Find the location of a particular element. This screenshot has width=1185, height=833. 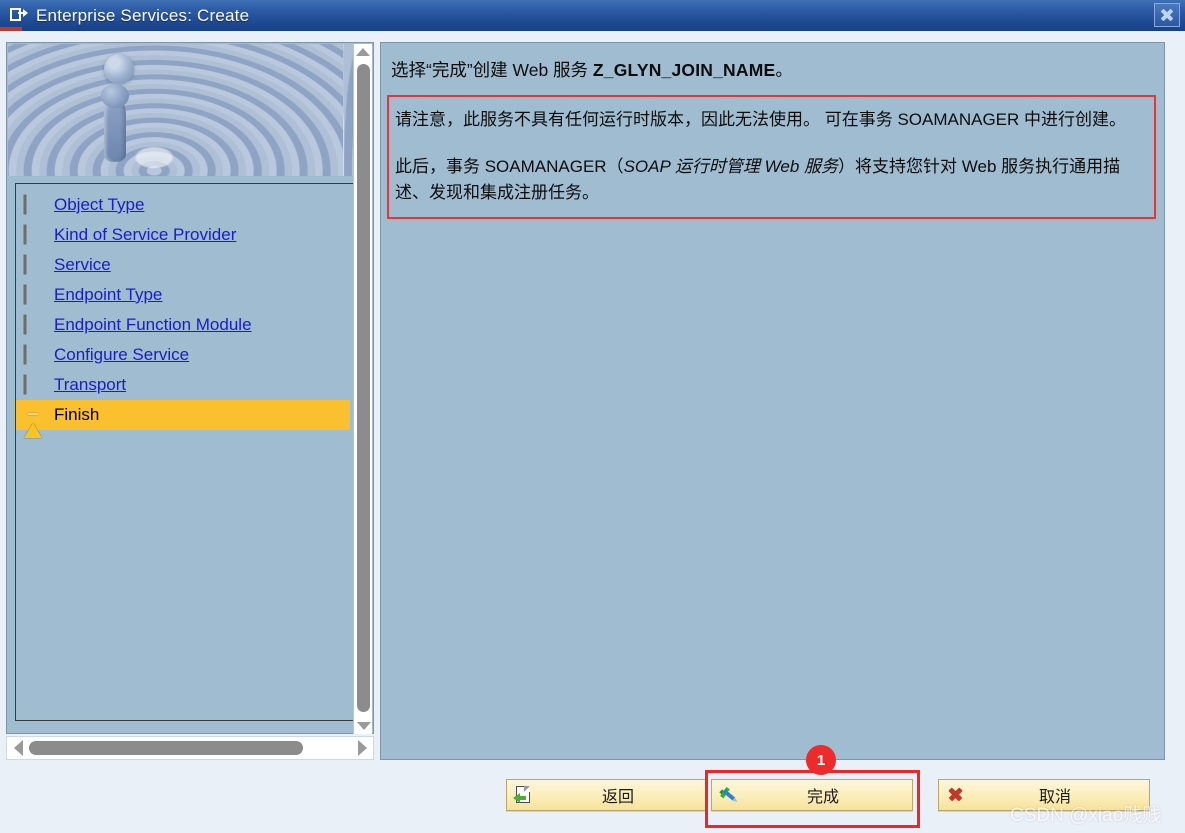

sidebar-item-kind-of-service-provider: Kind of Service Provider is located at coordinates (185, 235).